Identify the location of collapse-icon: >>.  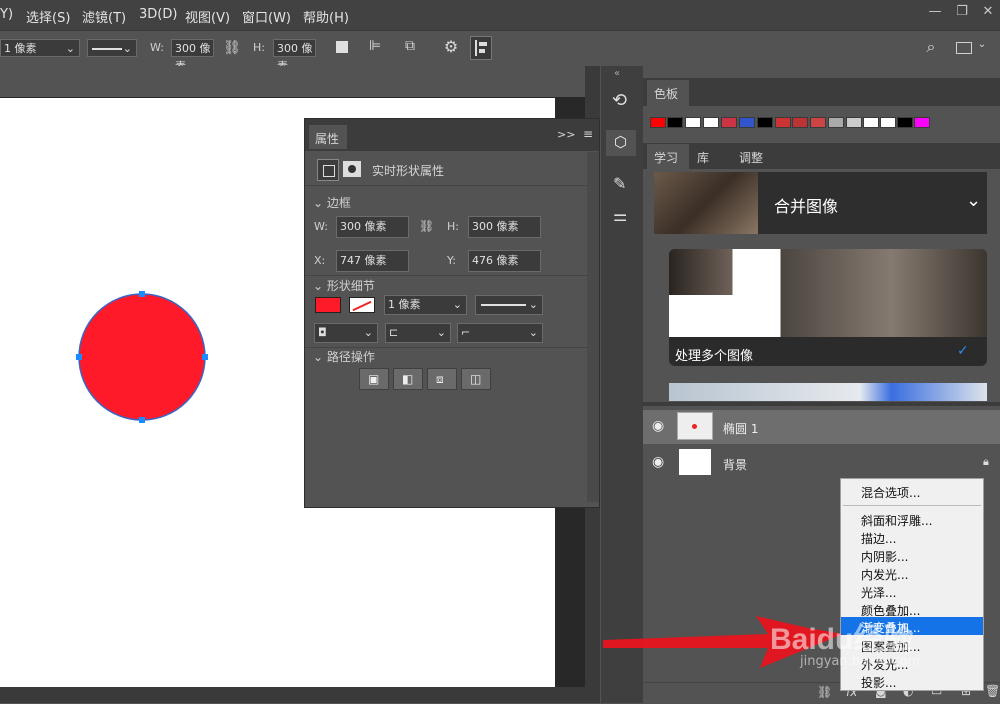
(566, 134).